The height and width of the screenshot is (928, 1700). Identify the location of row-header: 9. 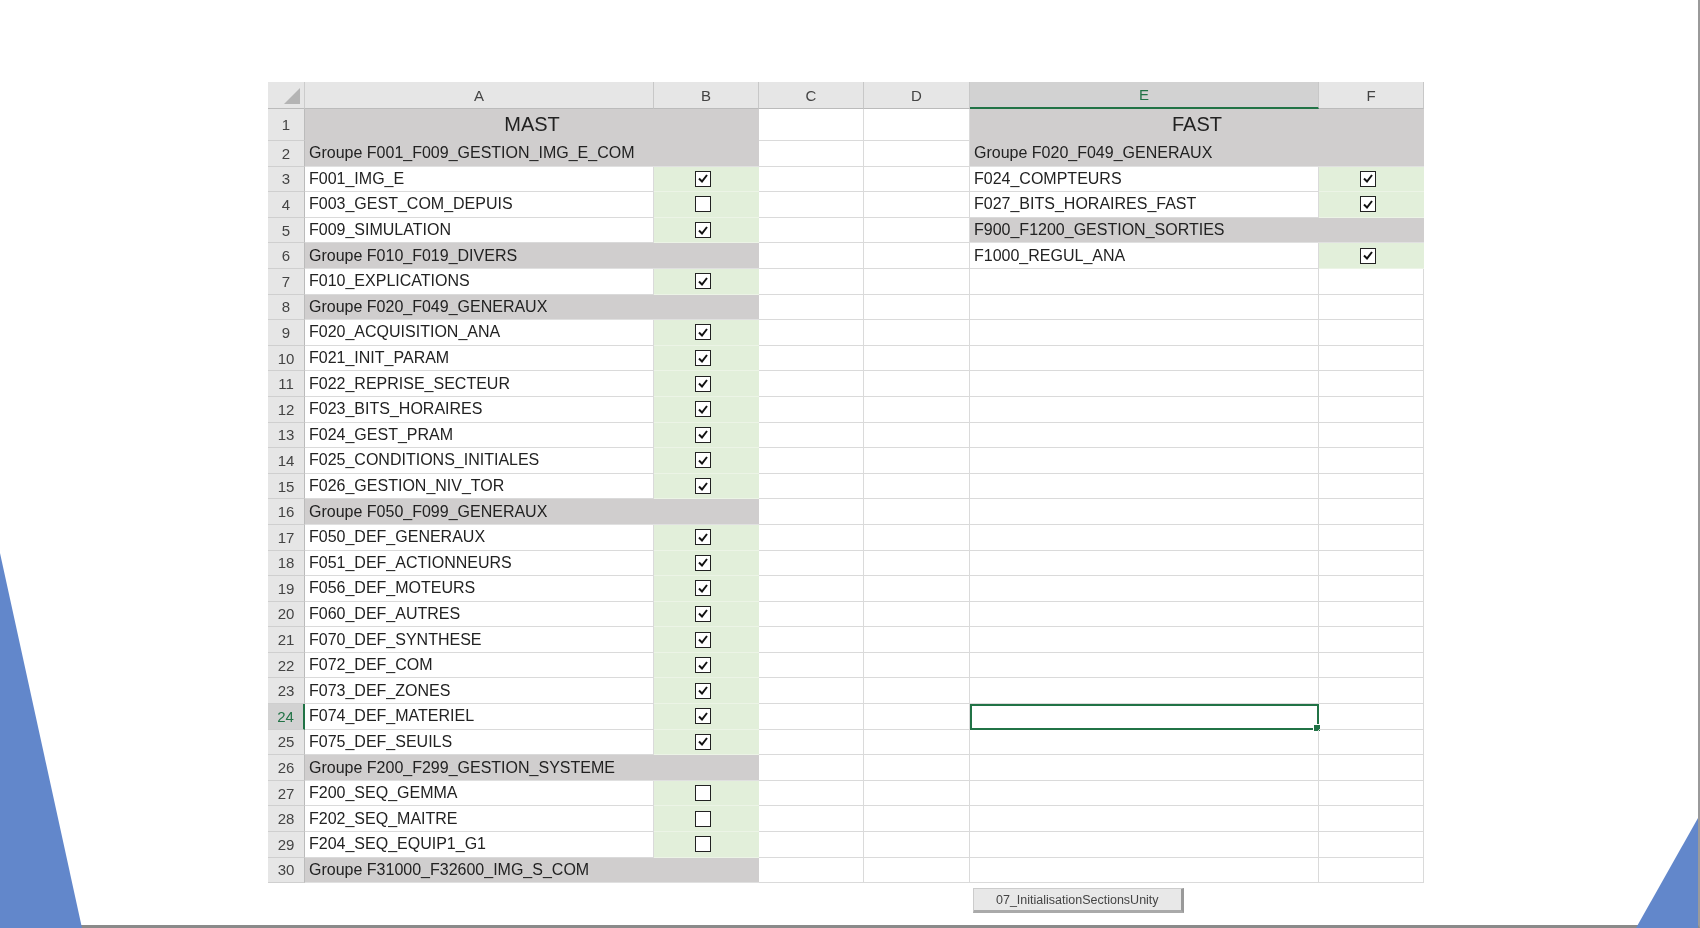
(286, 333).